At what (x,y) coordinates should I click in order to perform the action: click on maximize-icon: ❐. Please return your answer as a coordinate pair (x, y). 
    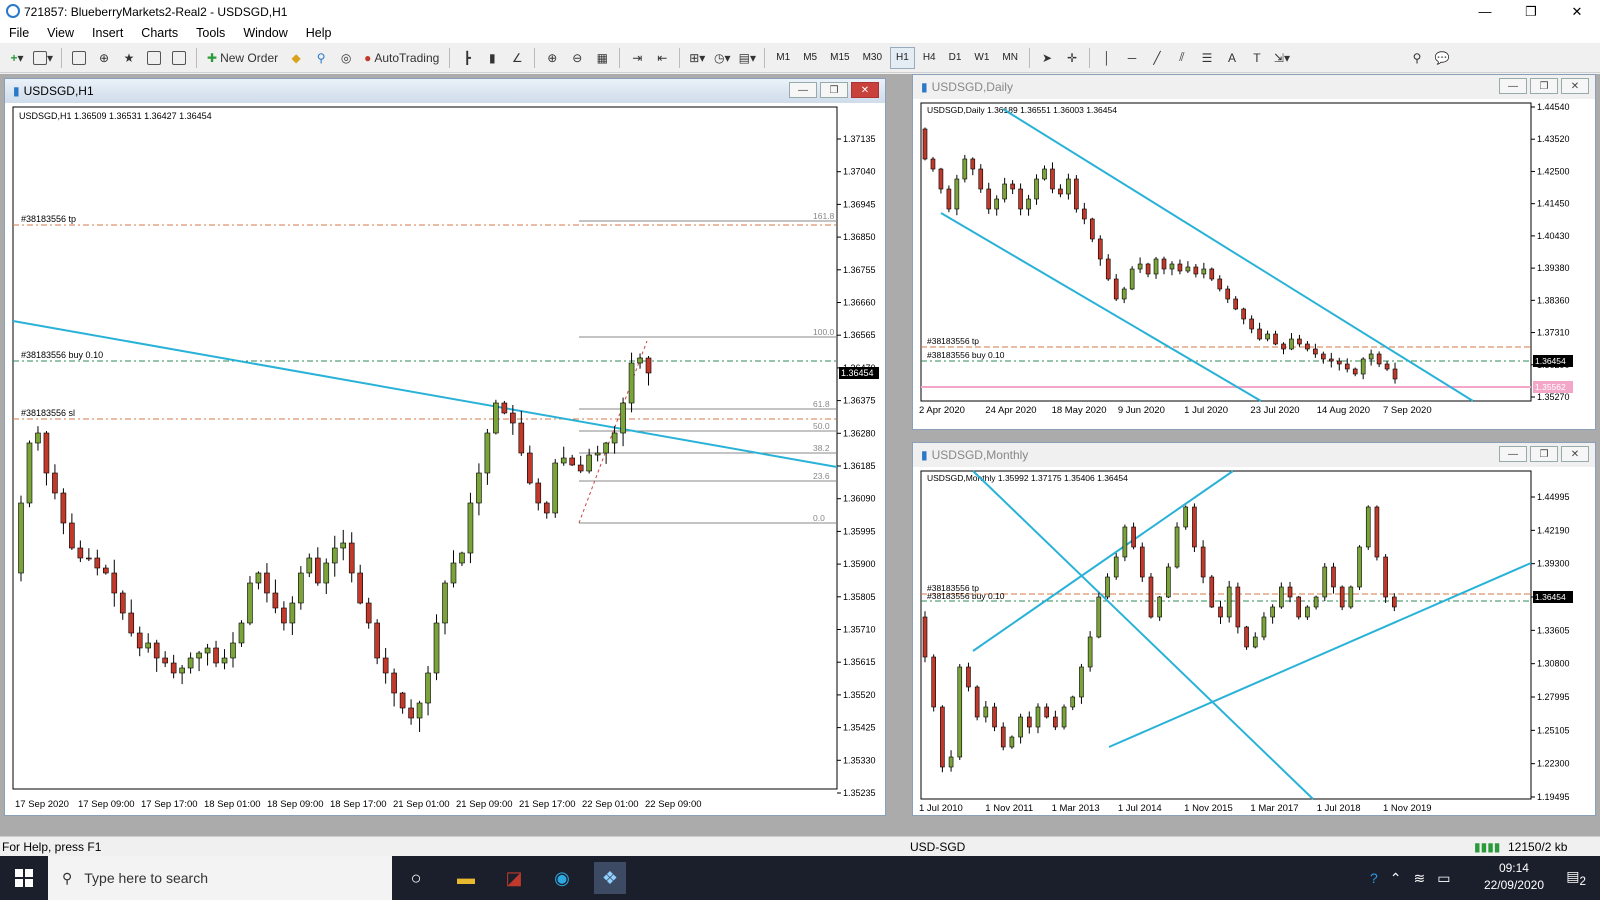
    Looking at the image, I should click on (1531, 11).